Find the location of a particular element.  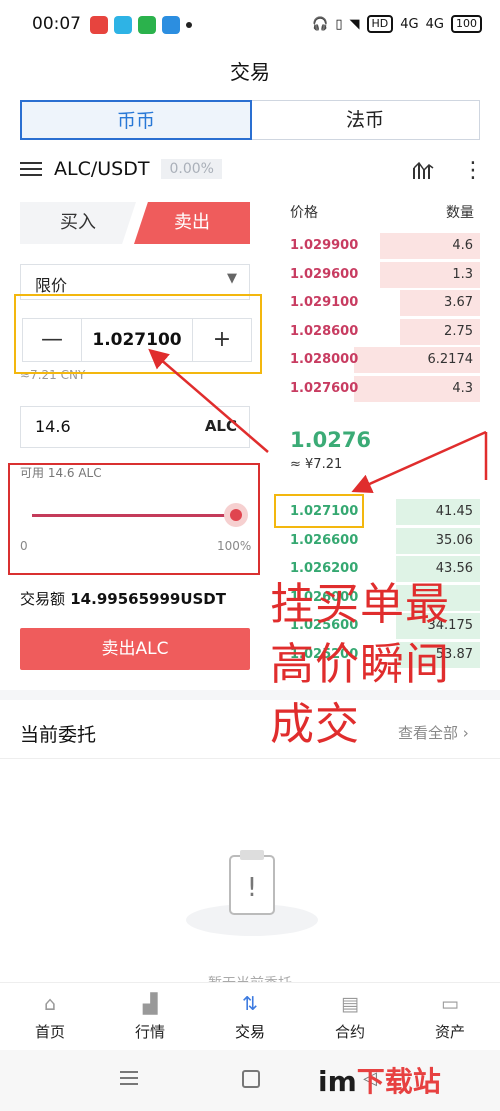

empty-clipboard-icon: ! is located at coordinates (252, 890).